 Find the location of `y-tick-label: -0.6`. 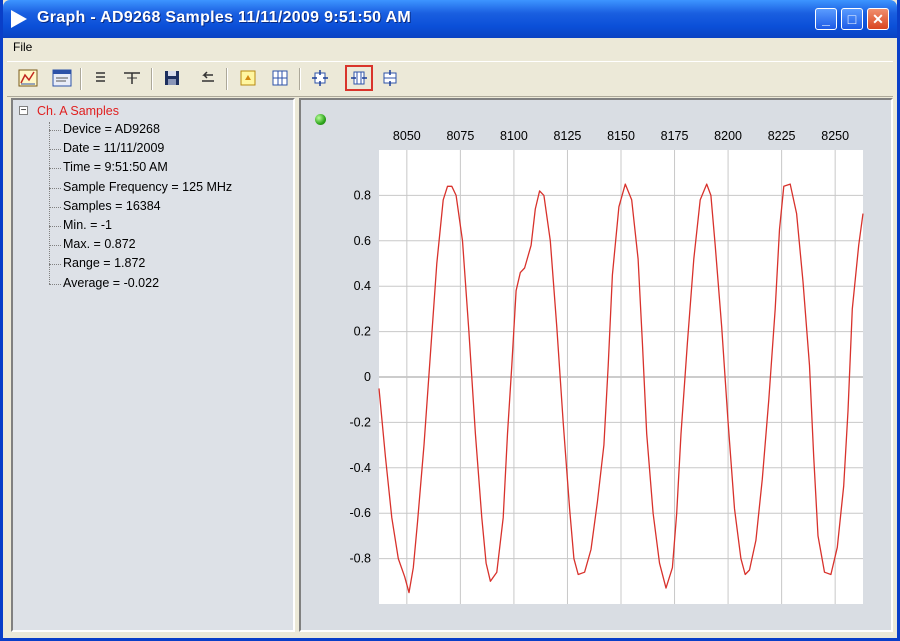

y-tick-label: -0.6 is located at coordinates (360, 513).